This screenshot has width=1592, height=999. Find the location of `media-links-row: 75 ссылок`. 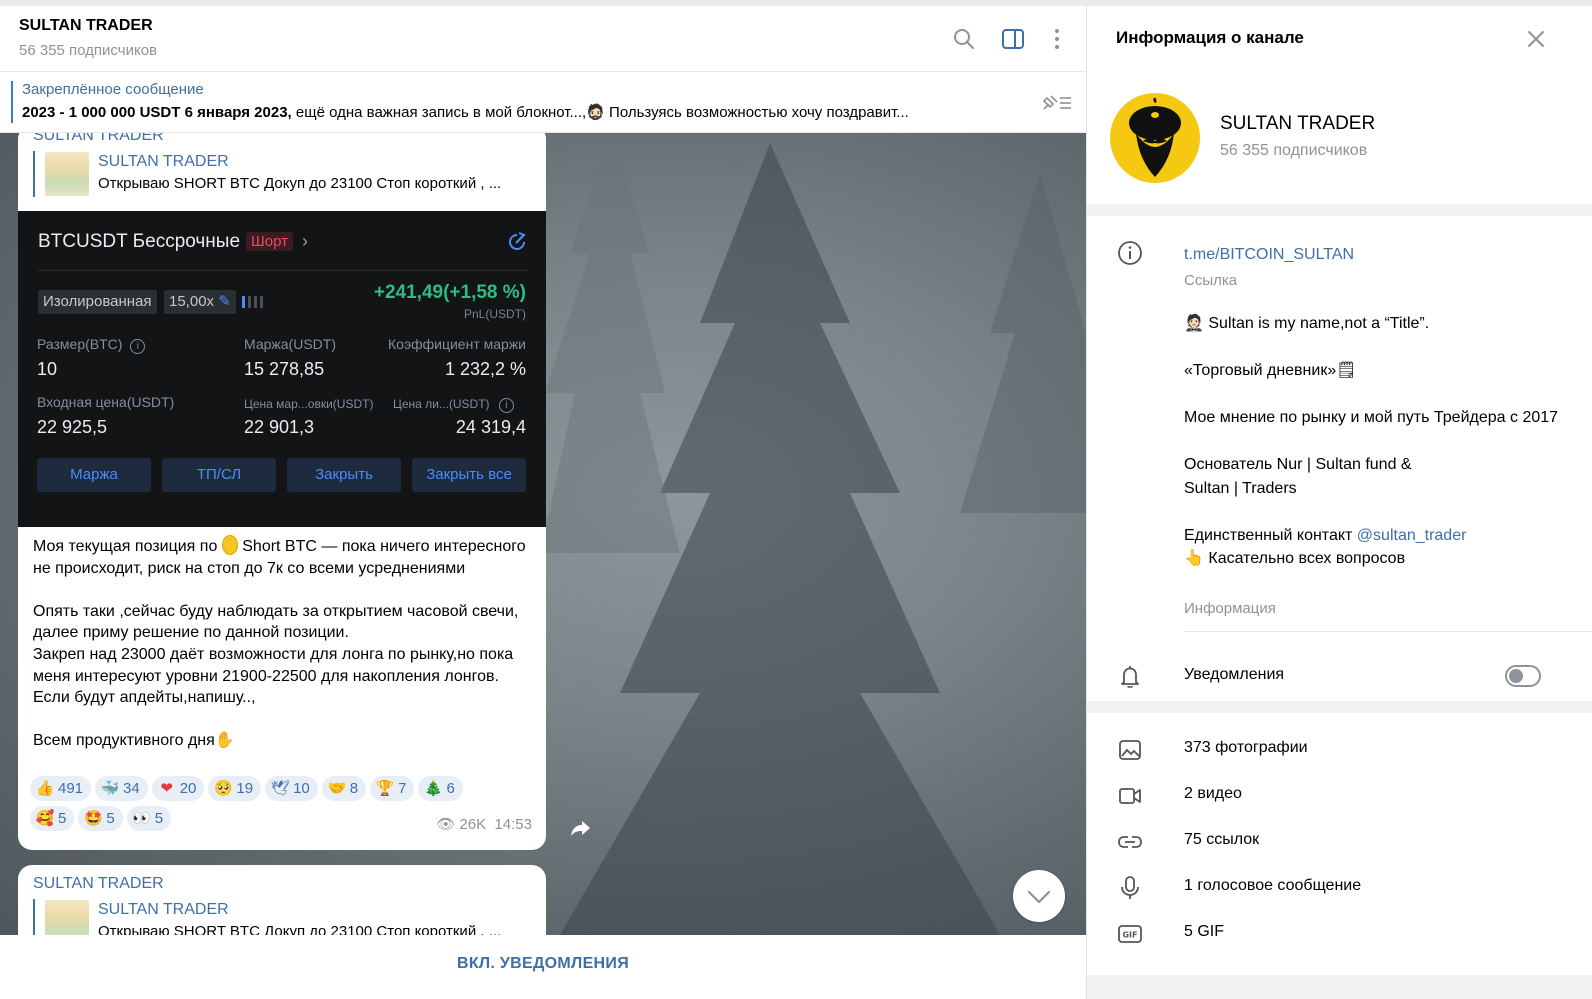

media-links-row: 75 ссылок is located at coordinates (1339, 842).